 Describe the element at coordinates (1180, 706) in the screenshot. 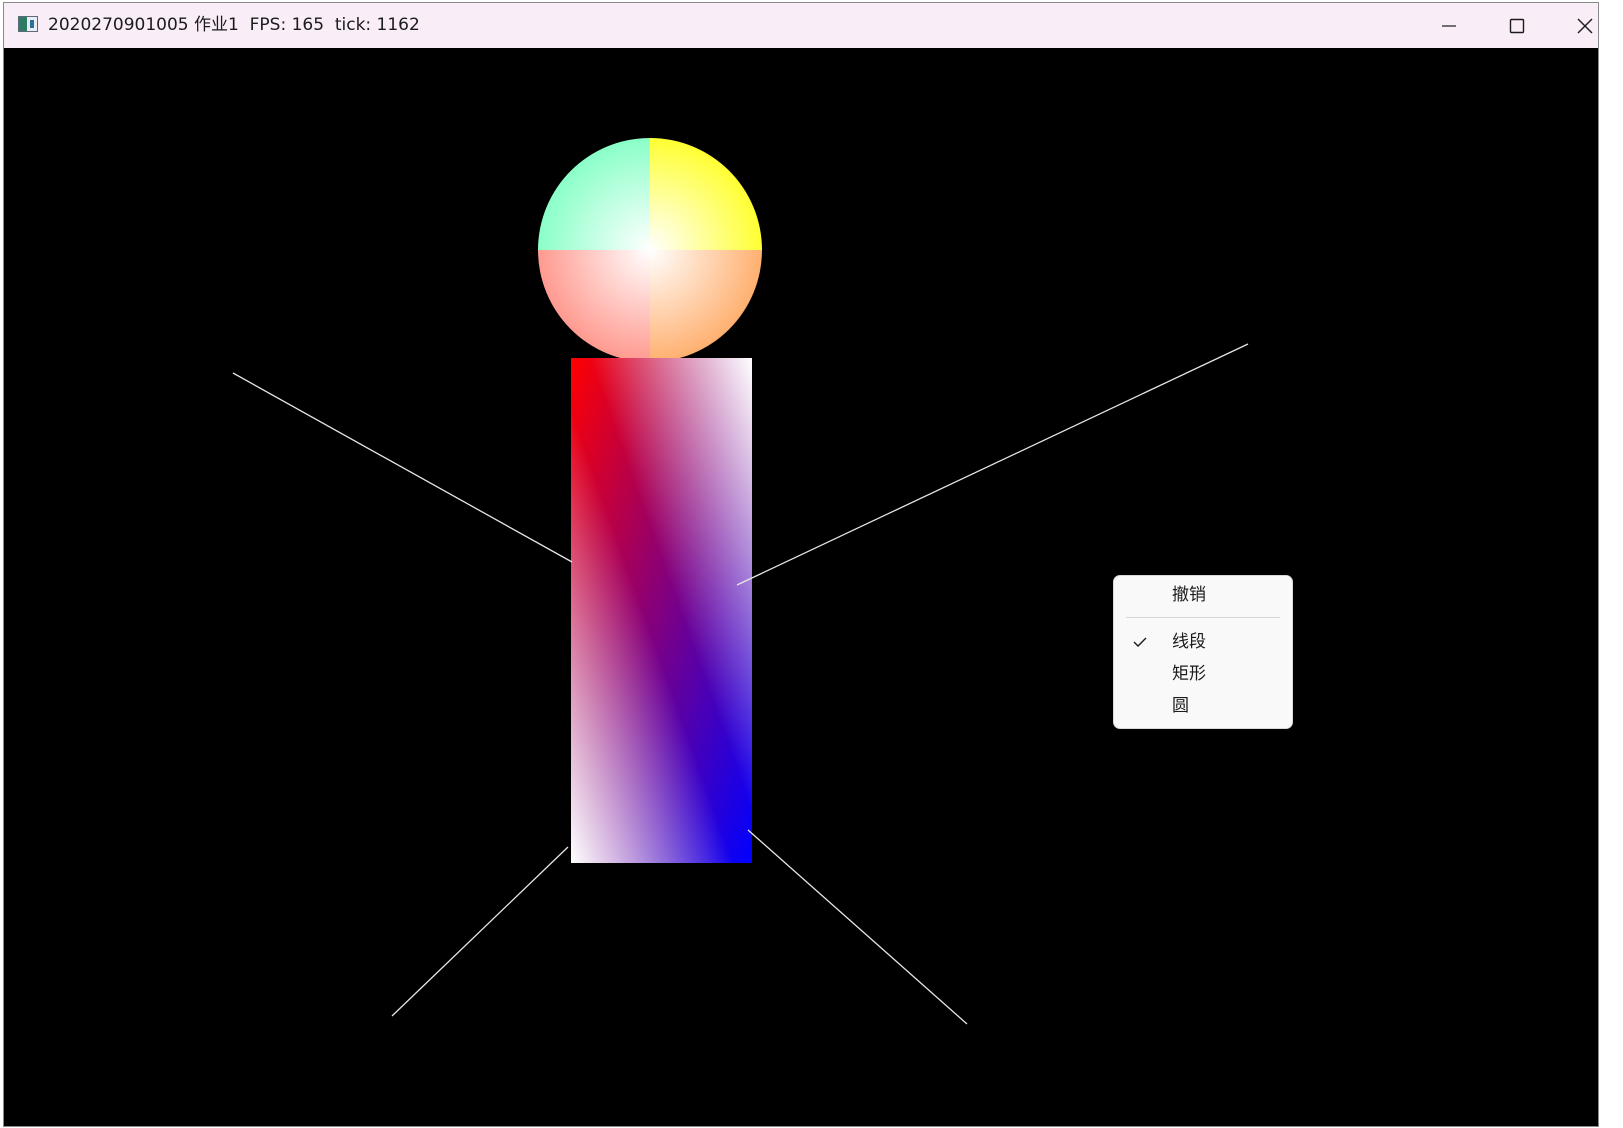

I see `menu-item-circle-label: 圆` at that location.